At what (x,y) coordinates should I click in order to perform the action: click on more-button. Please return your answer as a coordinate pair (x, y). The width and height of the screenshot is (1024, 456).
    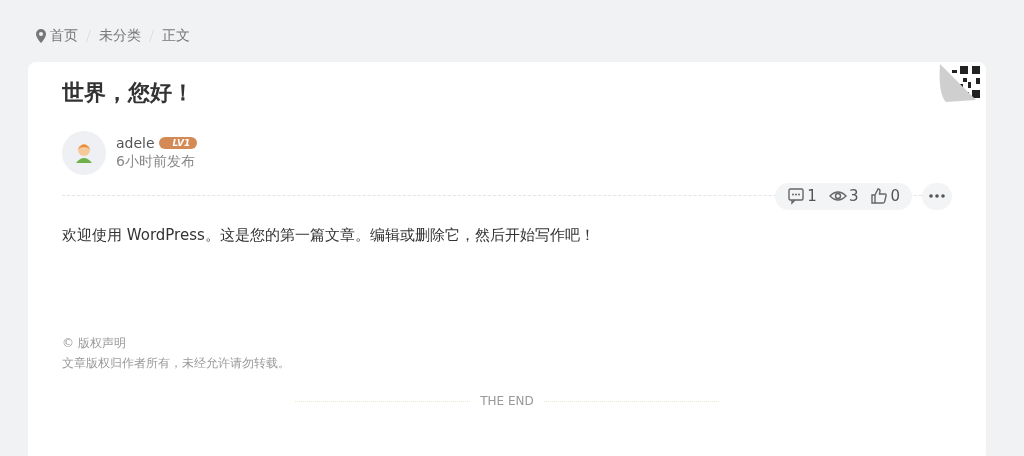
    Looking at the image, I should click on (937, 196).